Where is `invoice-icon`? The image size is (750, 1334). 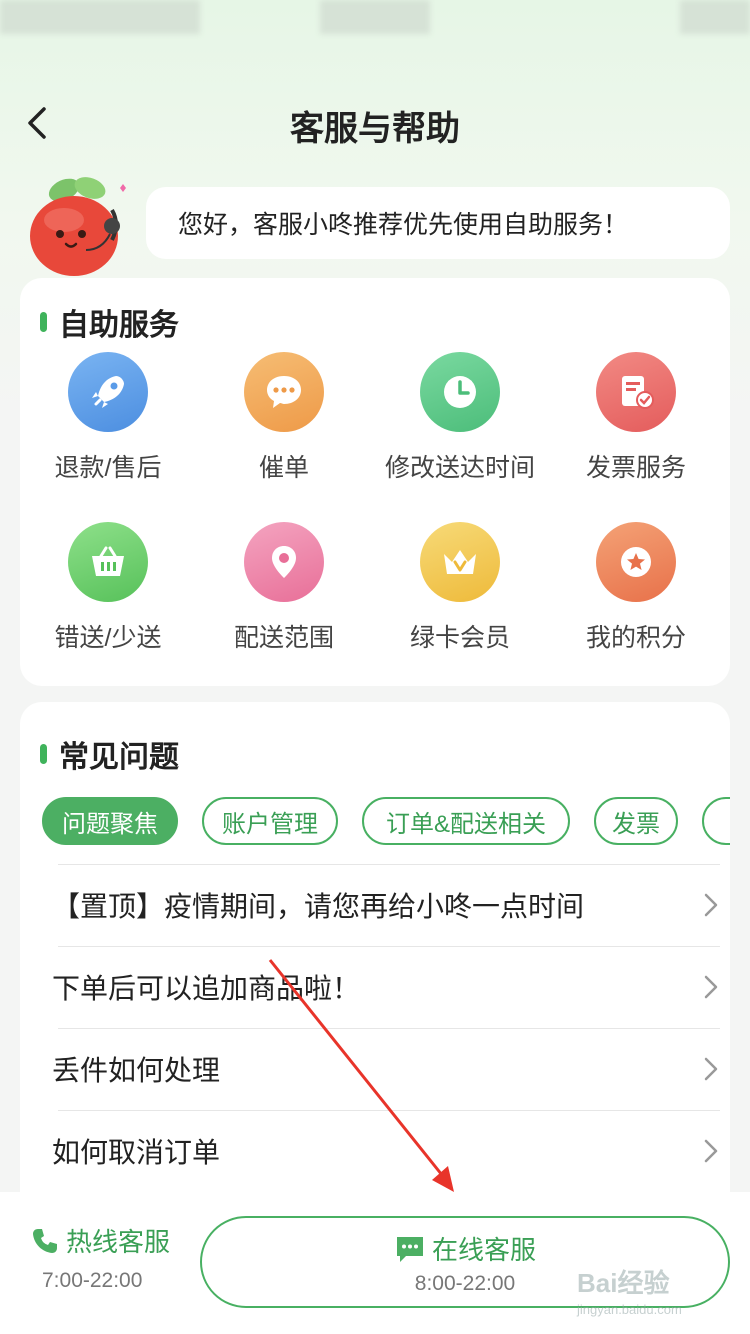 invoice-icon is located at coordinates (636, 392).